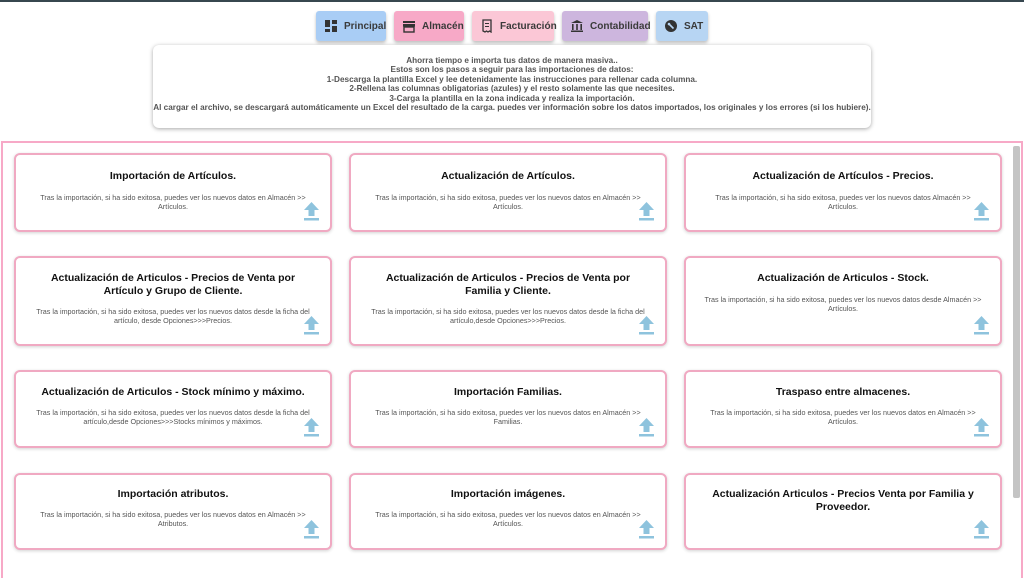 The image size is (1024, 578). I want to click on card-title: Importación de Artículos., so click(173, 176).